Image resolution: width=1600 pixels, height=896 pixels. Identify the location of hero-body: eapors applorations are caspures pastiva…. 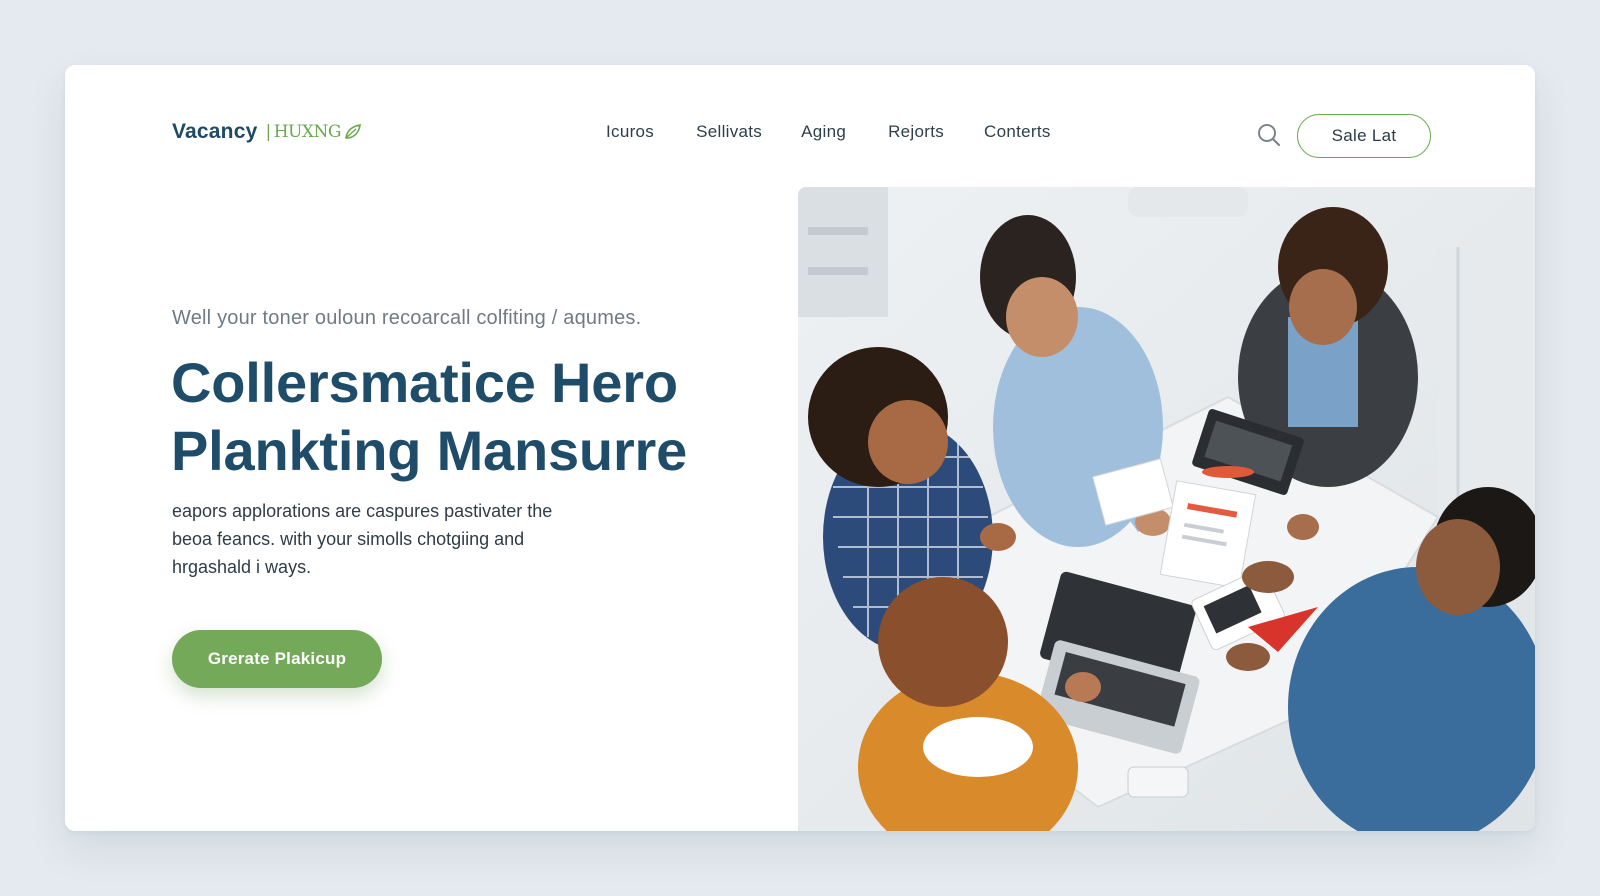
(407, 539).